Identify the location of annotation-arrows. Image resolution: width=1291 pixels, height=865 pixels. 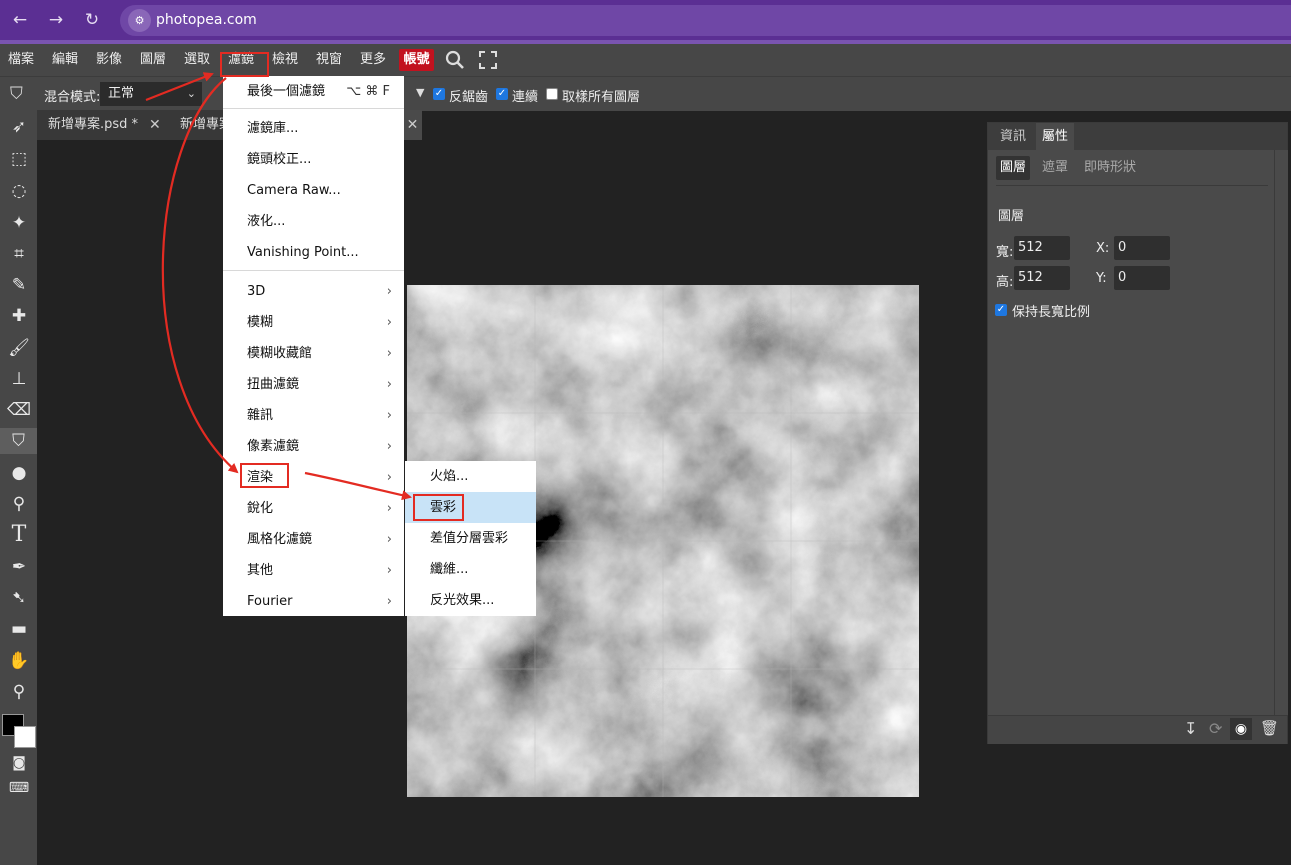
(278, 286).